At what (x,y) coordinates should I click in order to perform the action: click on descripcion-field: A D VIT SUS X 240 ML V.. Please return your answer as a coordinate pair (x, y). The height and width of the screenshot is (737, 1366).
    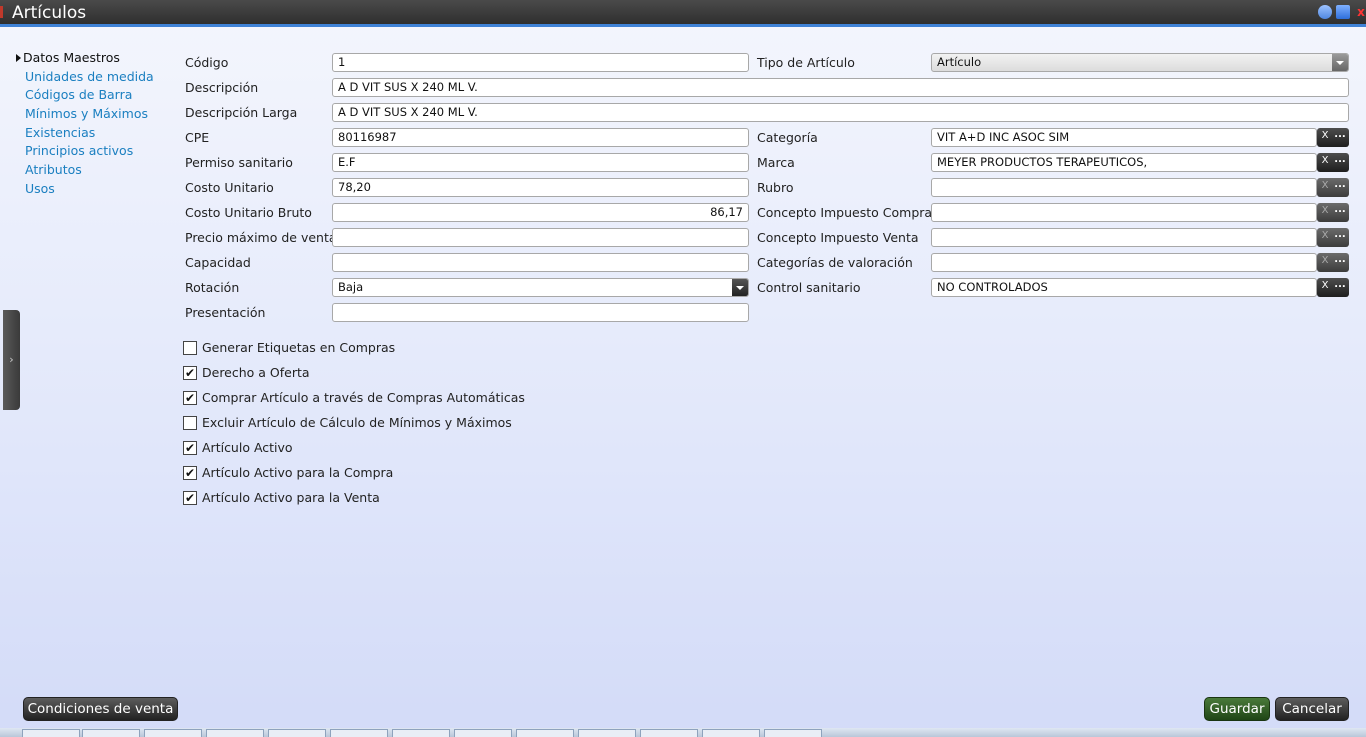
    Looking at the image, I should click on (840, 87).